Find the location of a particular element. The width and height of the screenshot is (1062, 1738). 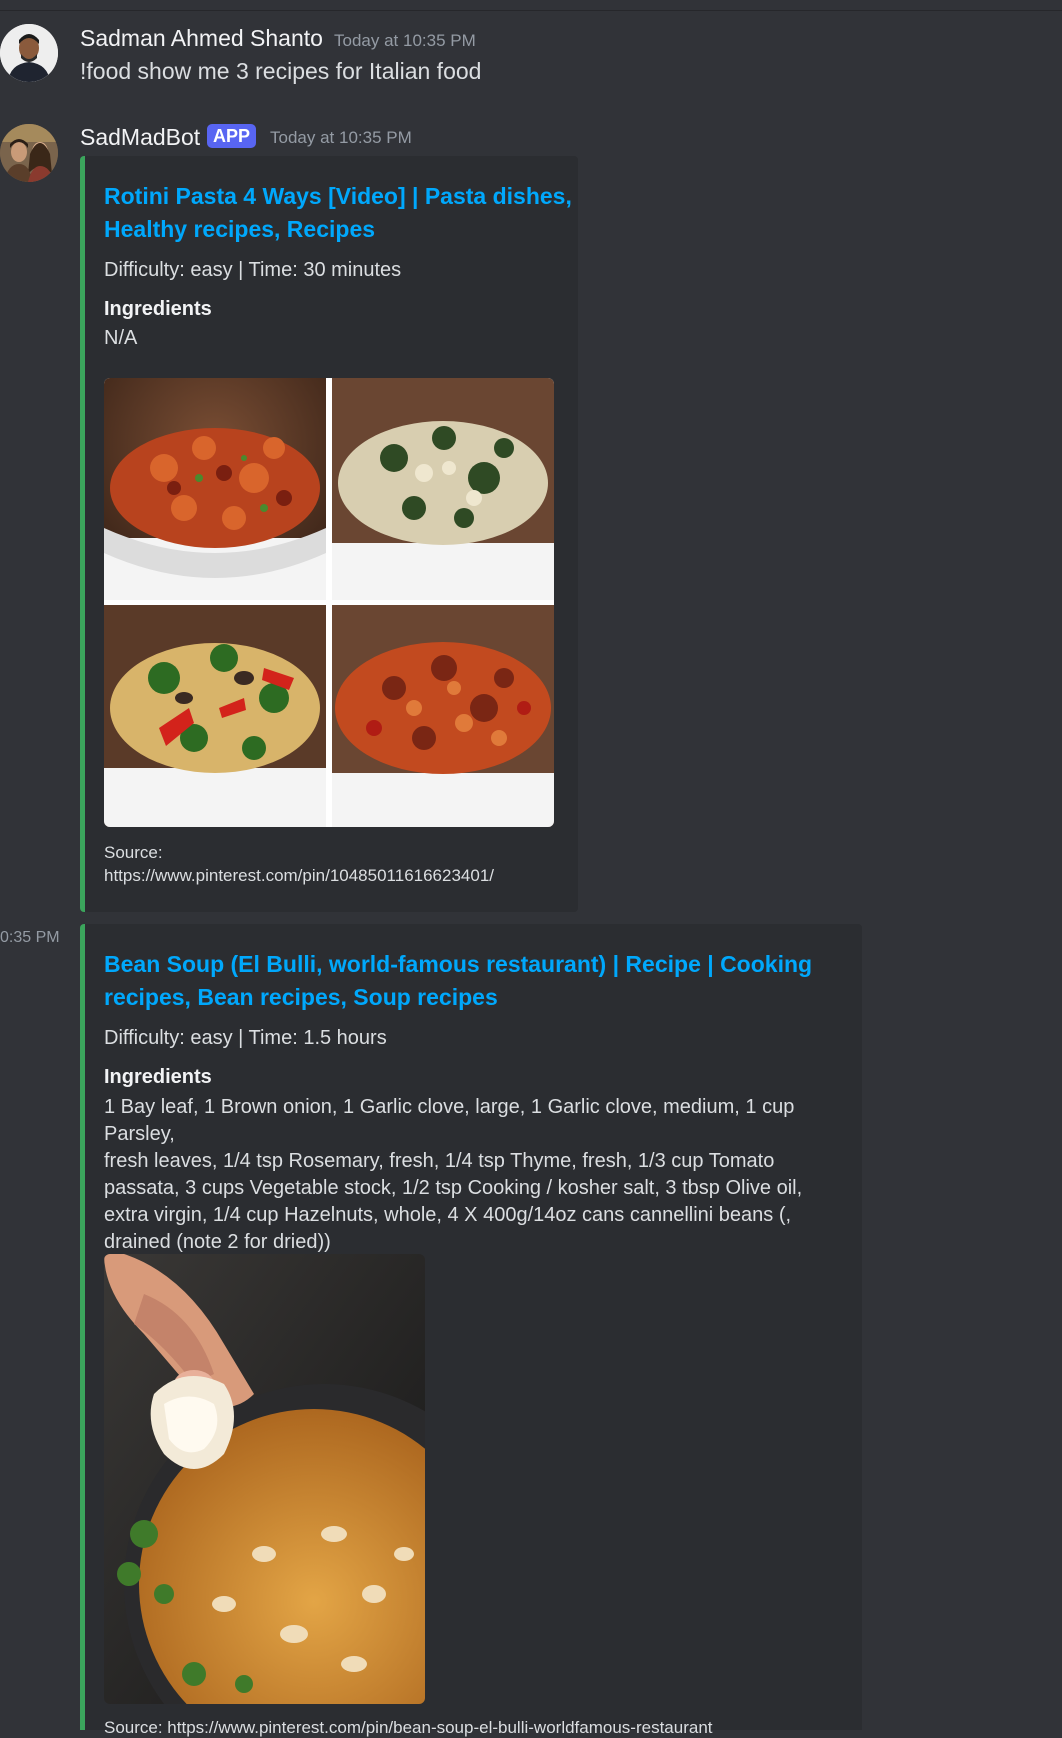

message1-timestamp: Today at 10:35 PM is located at coordinates (405, 40).